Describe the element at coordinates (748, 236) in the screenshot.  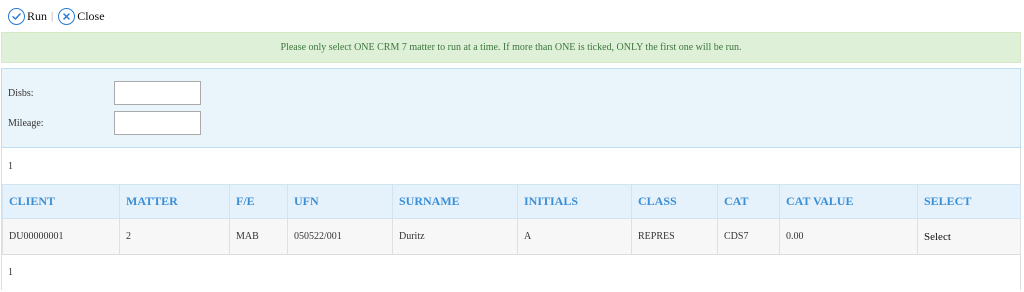
I see `cell-cat: CDS7` at that location.